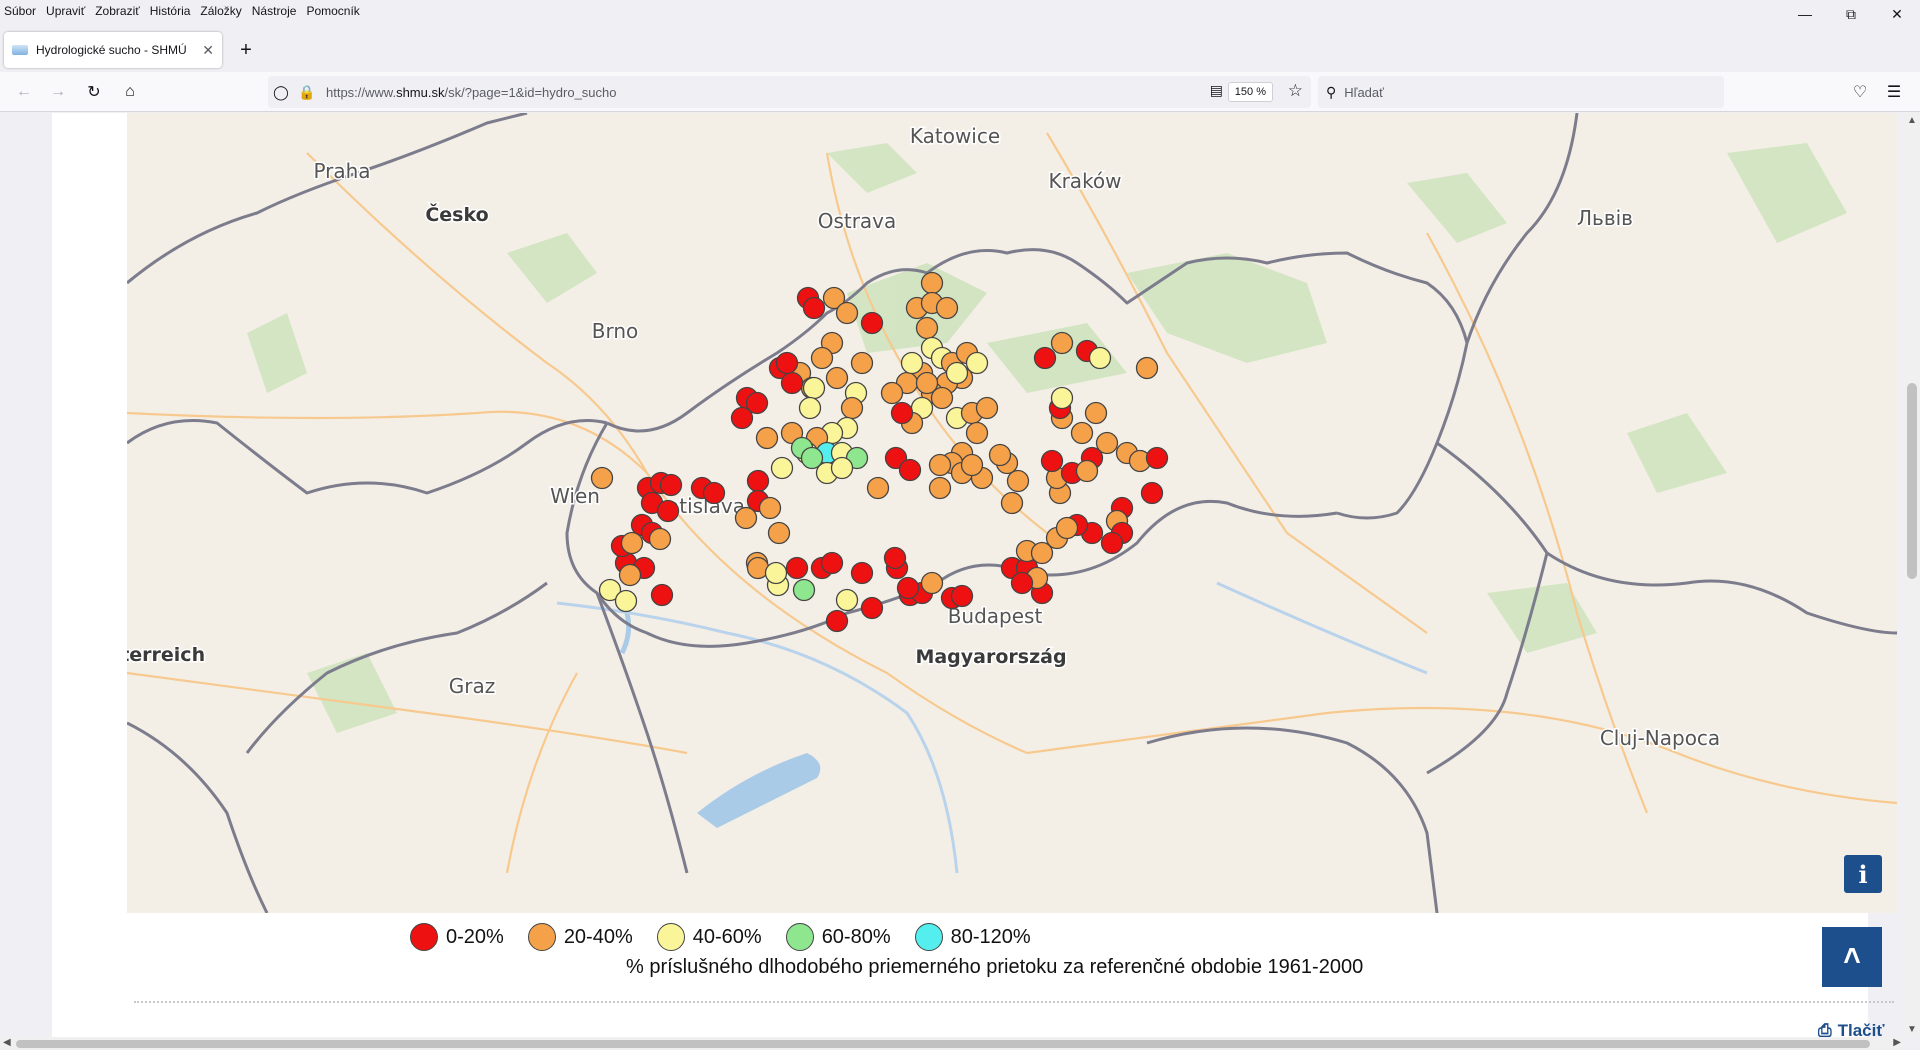  Describe the element at coordinates (1851, 1029) in the screenshot. I see `print-link: ⎙ Tlačiť` at that location.